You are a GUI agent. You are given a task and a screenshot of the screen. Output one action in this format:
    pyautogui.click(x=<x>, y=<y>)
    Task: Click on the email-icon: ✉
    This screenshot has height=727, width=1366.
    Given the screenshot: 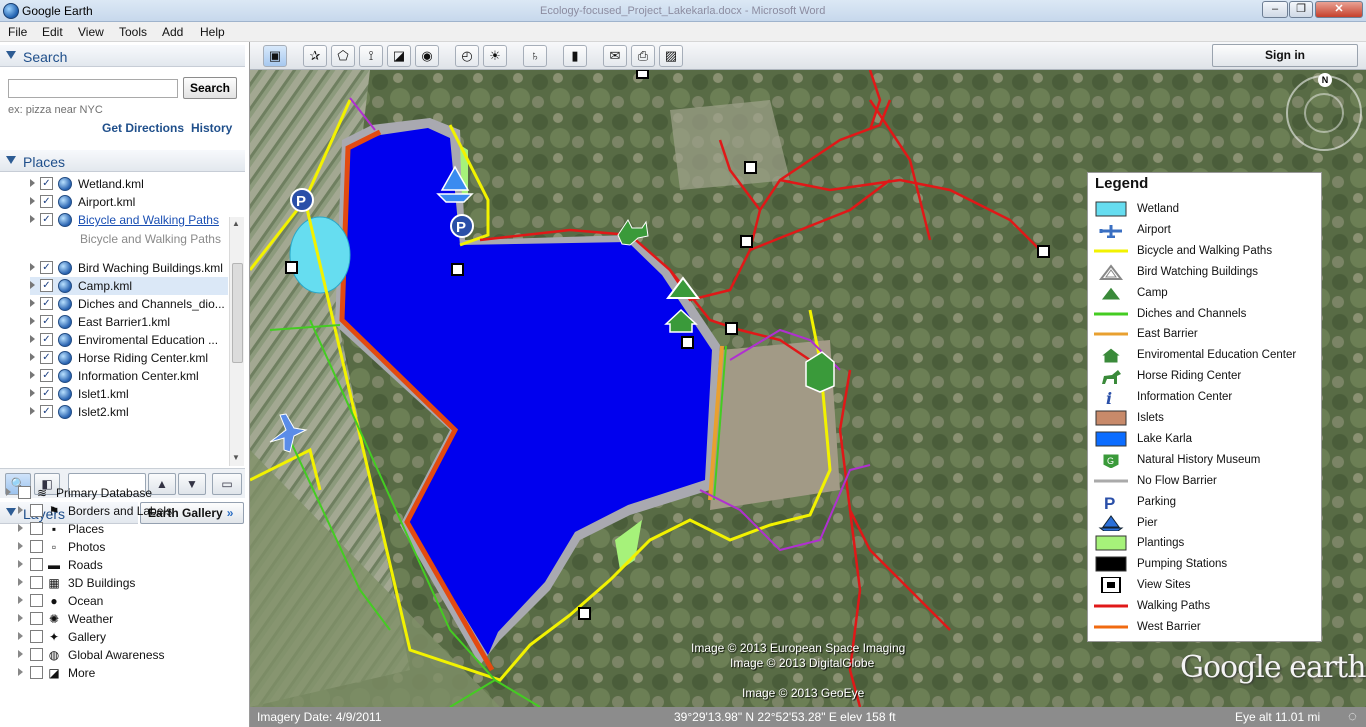 What is the action you would take?
    pyautogui.click(x=615, y=56)
    